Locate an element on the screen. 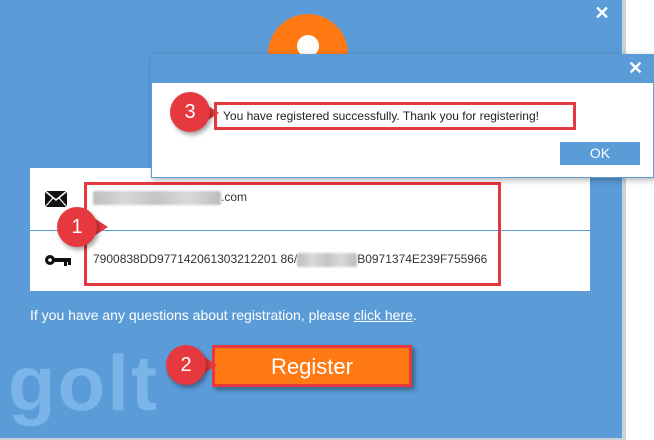  ok-button: OK is located at coordinates (600, 153).